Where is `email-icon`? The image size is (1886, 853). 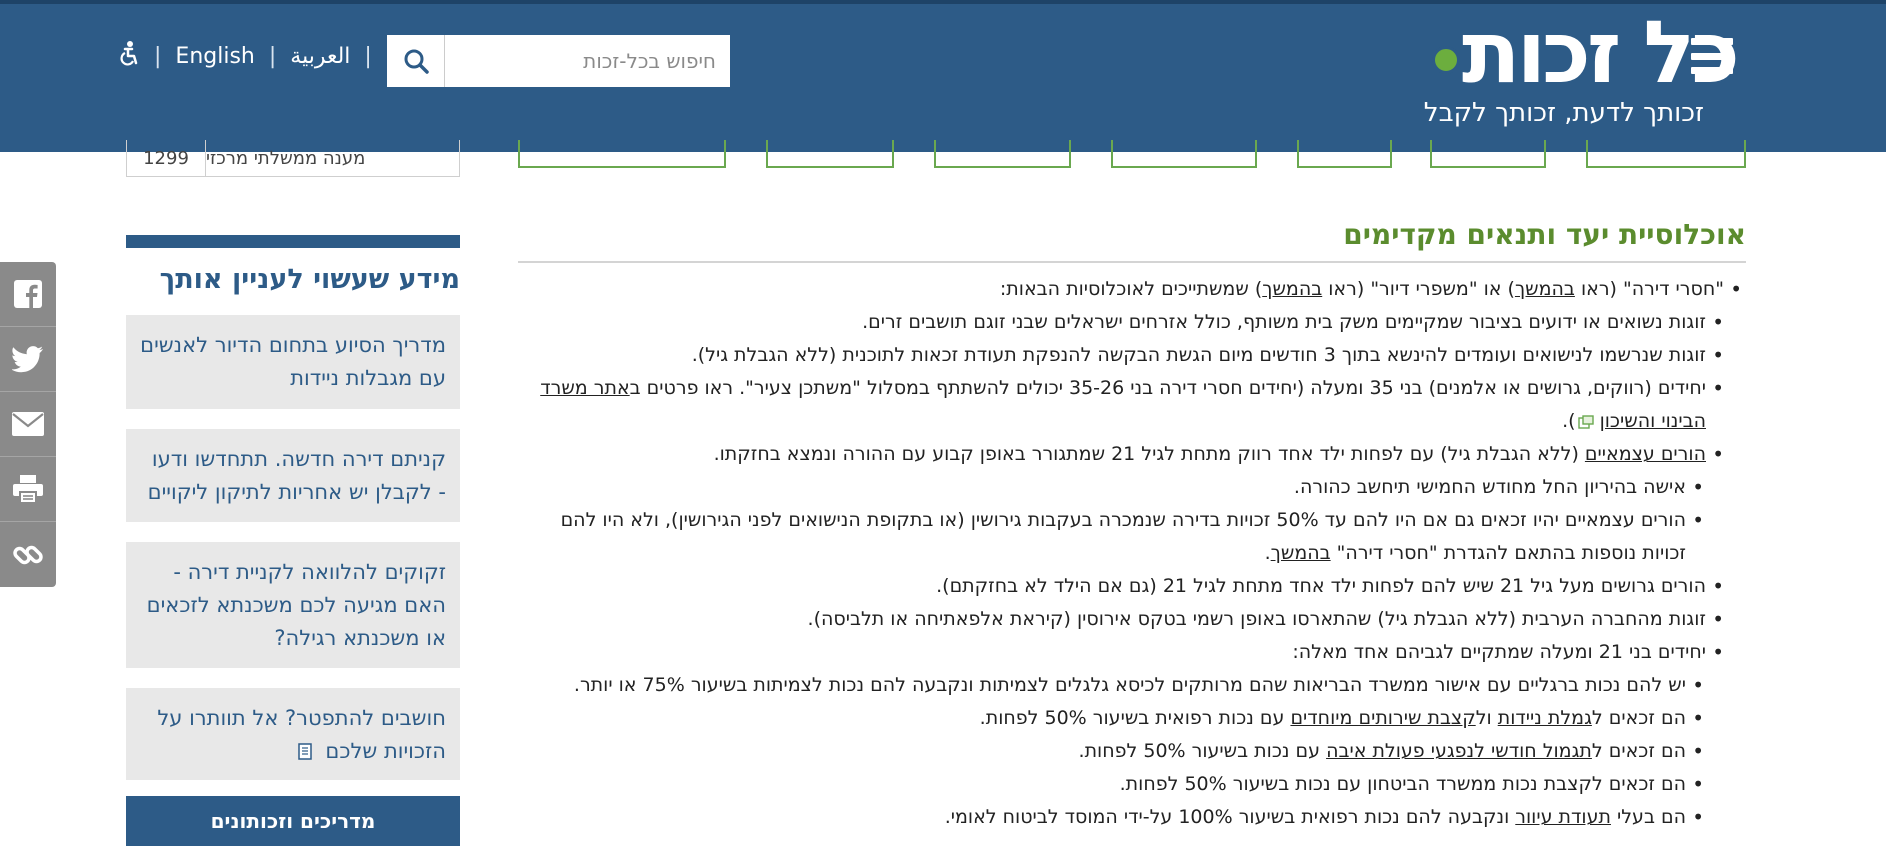
email-icon is located at coordinates (28, 424).